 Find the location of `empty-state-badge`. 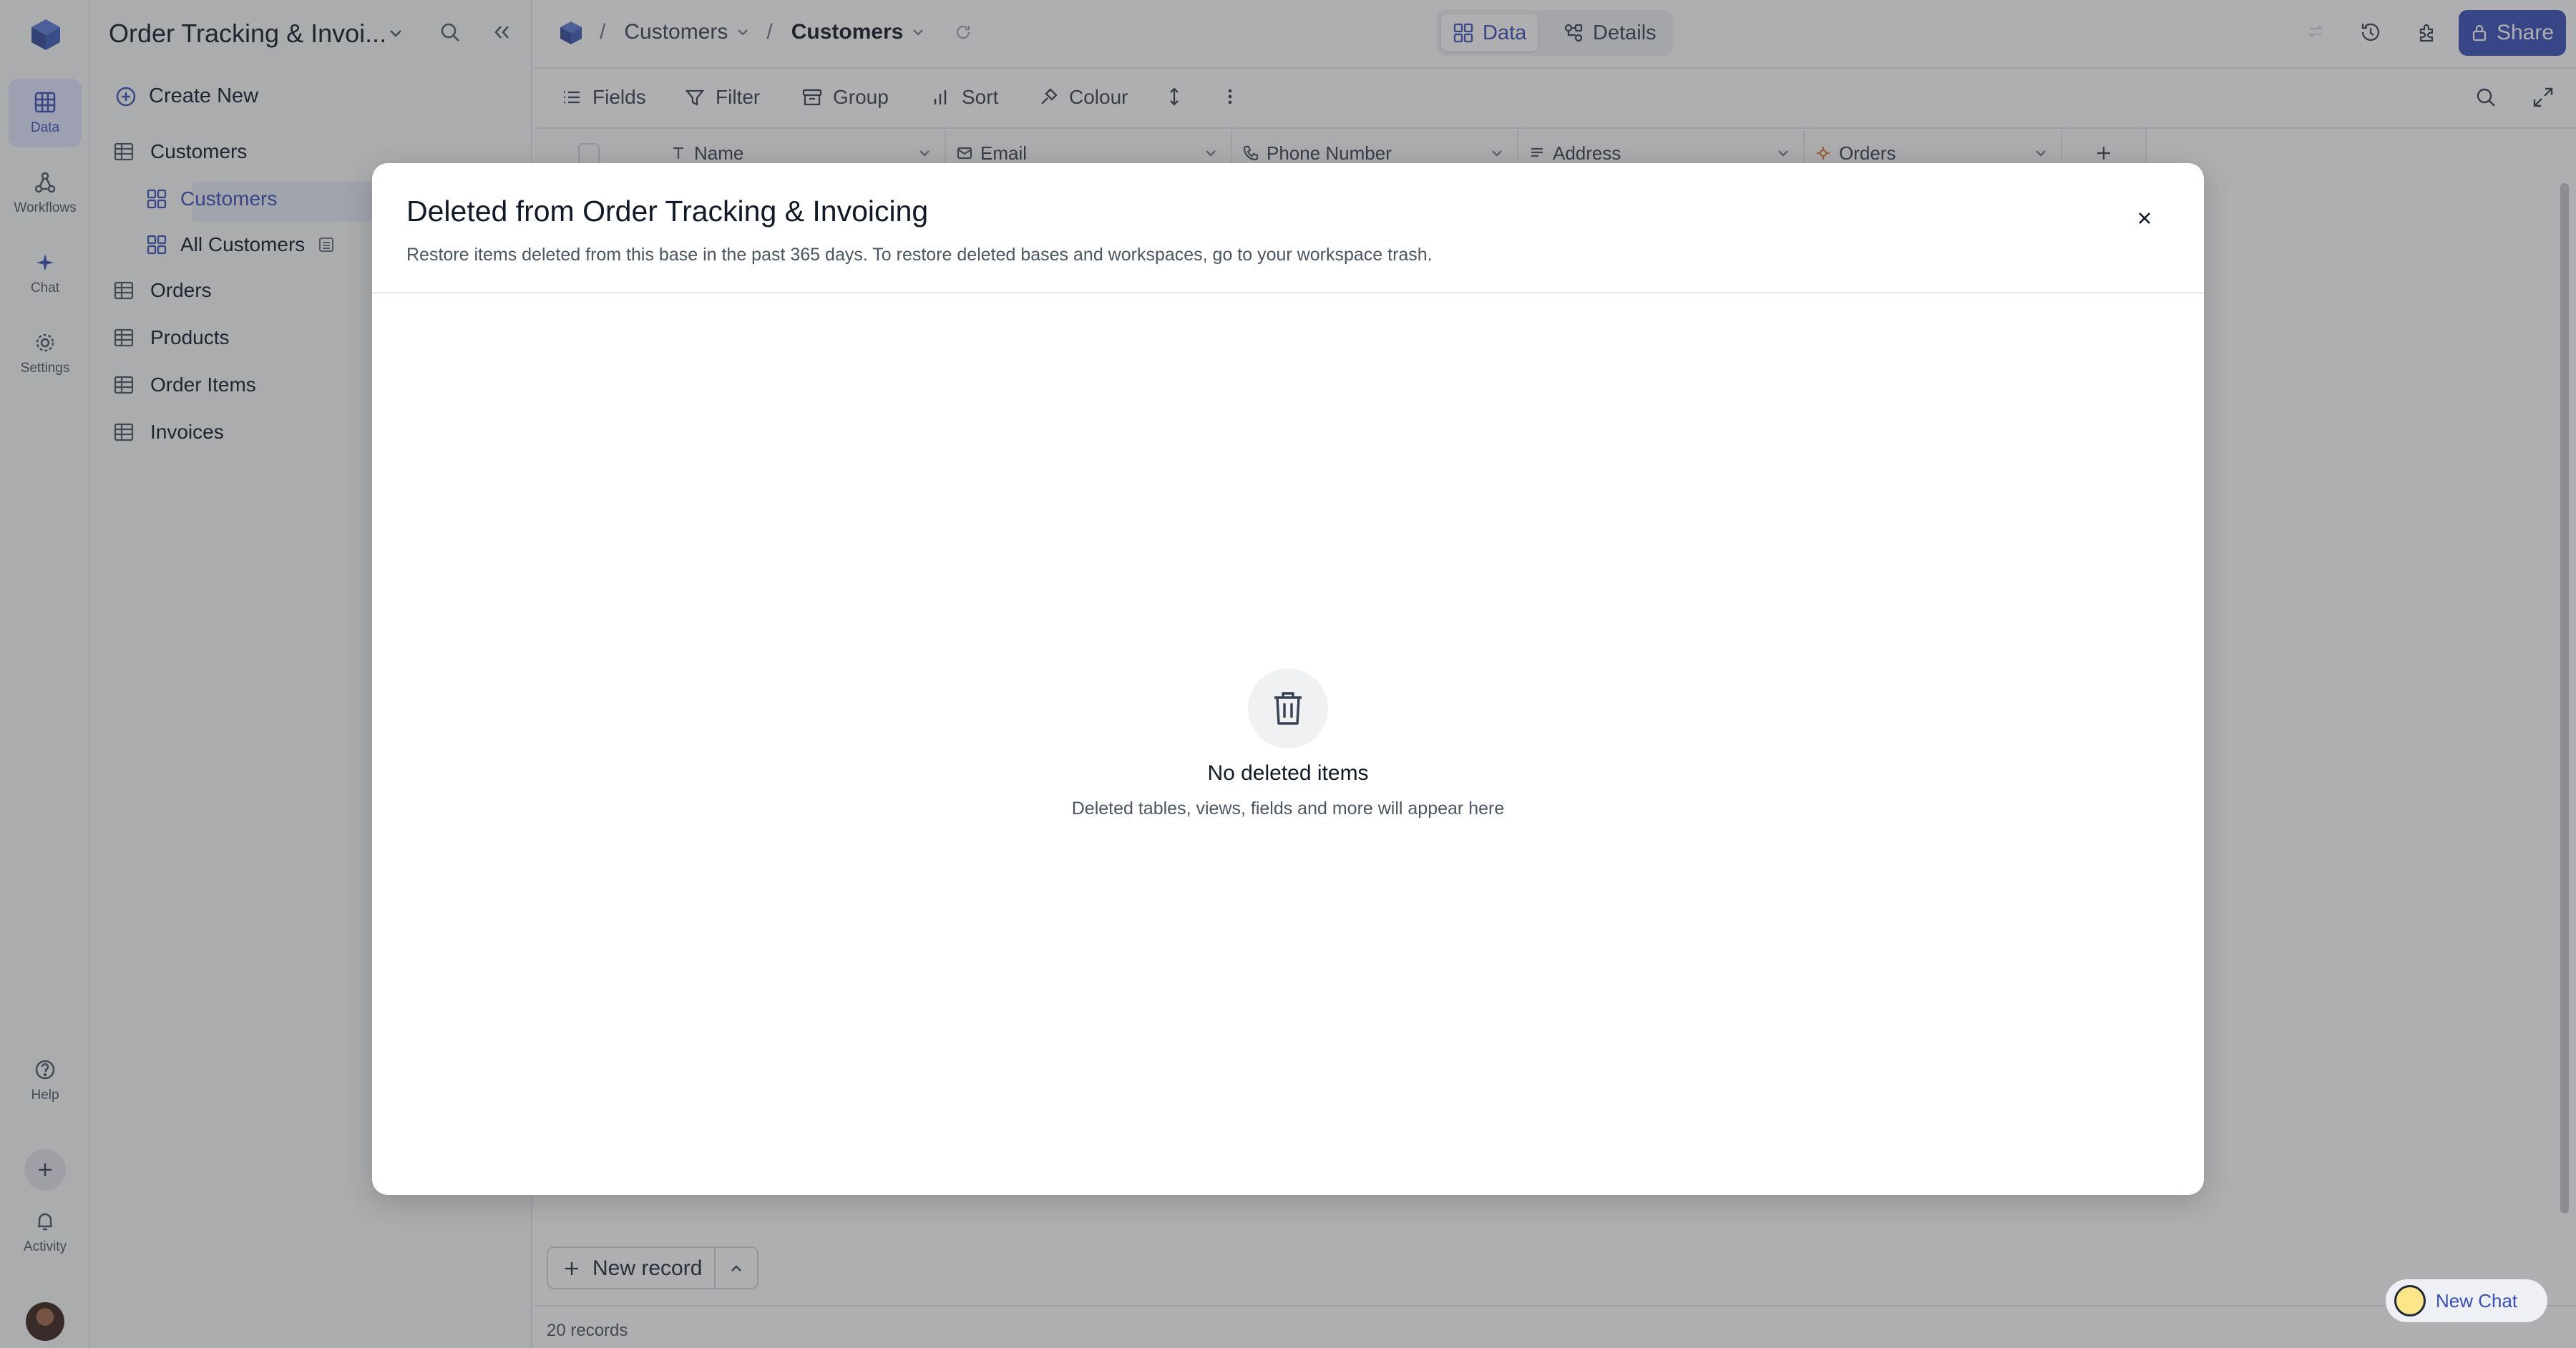

empty-state-badge is located at coordinates (1288, 708).